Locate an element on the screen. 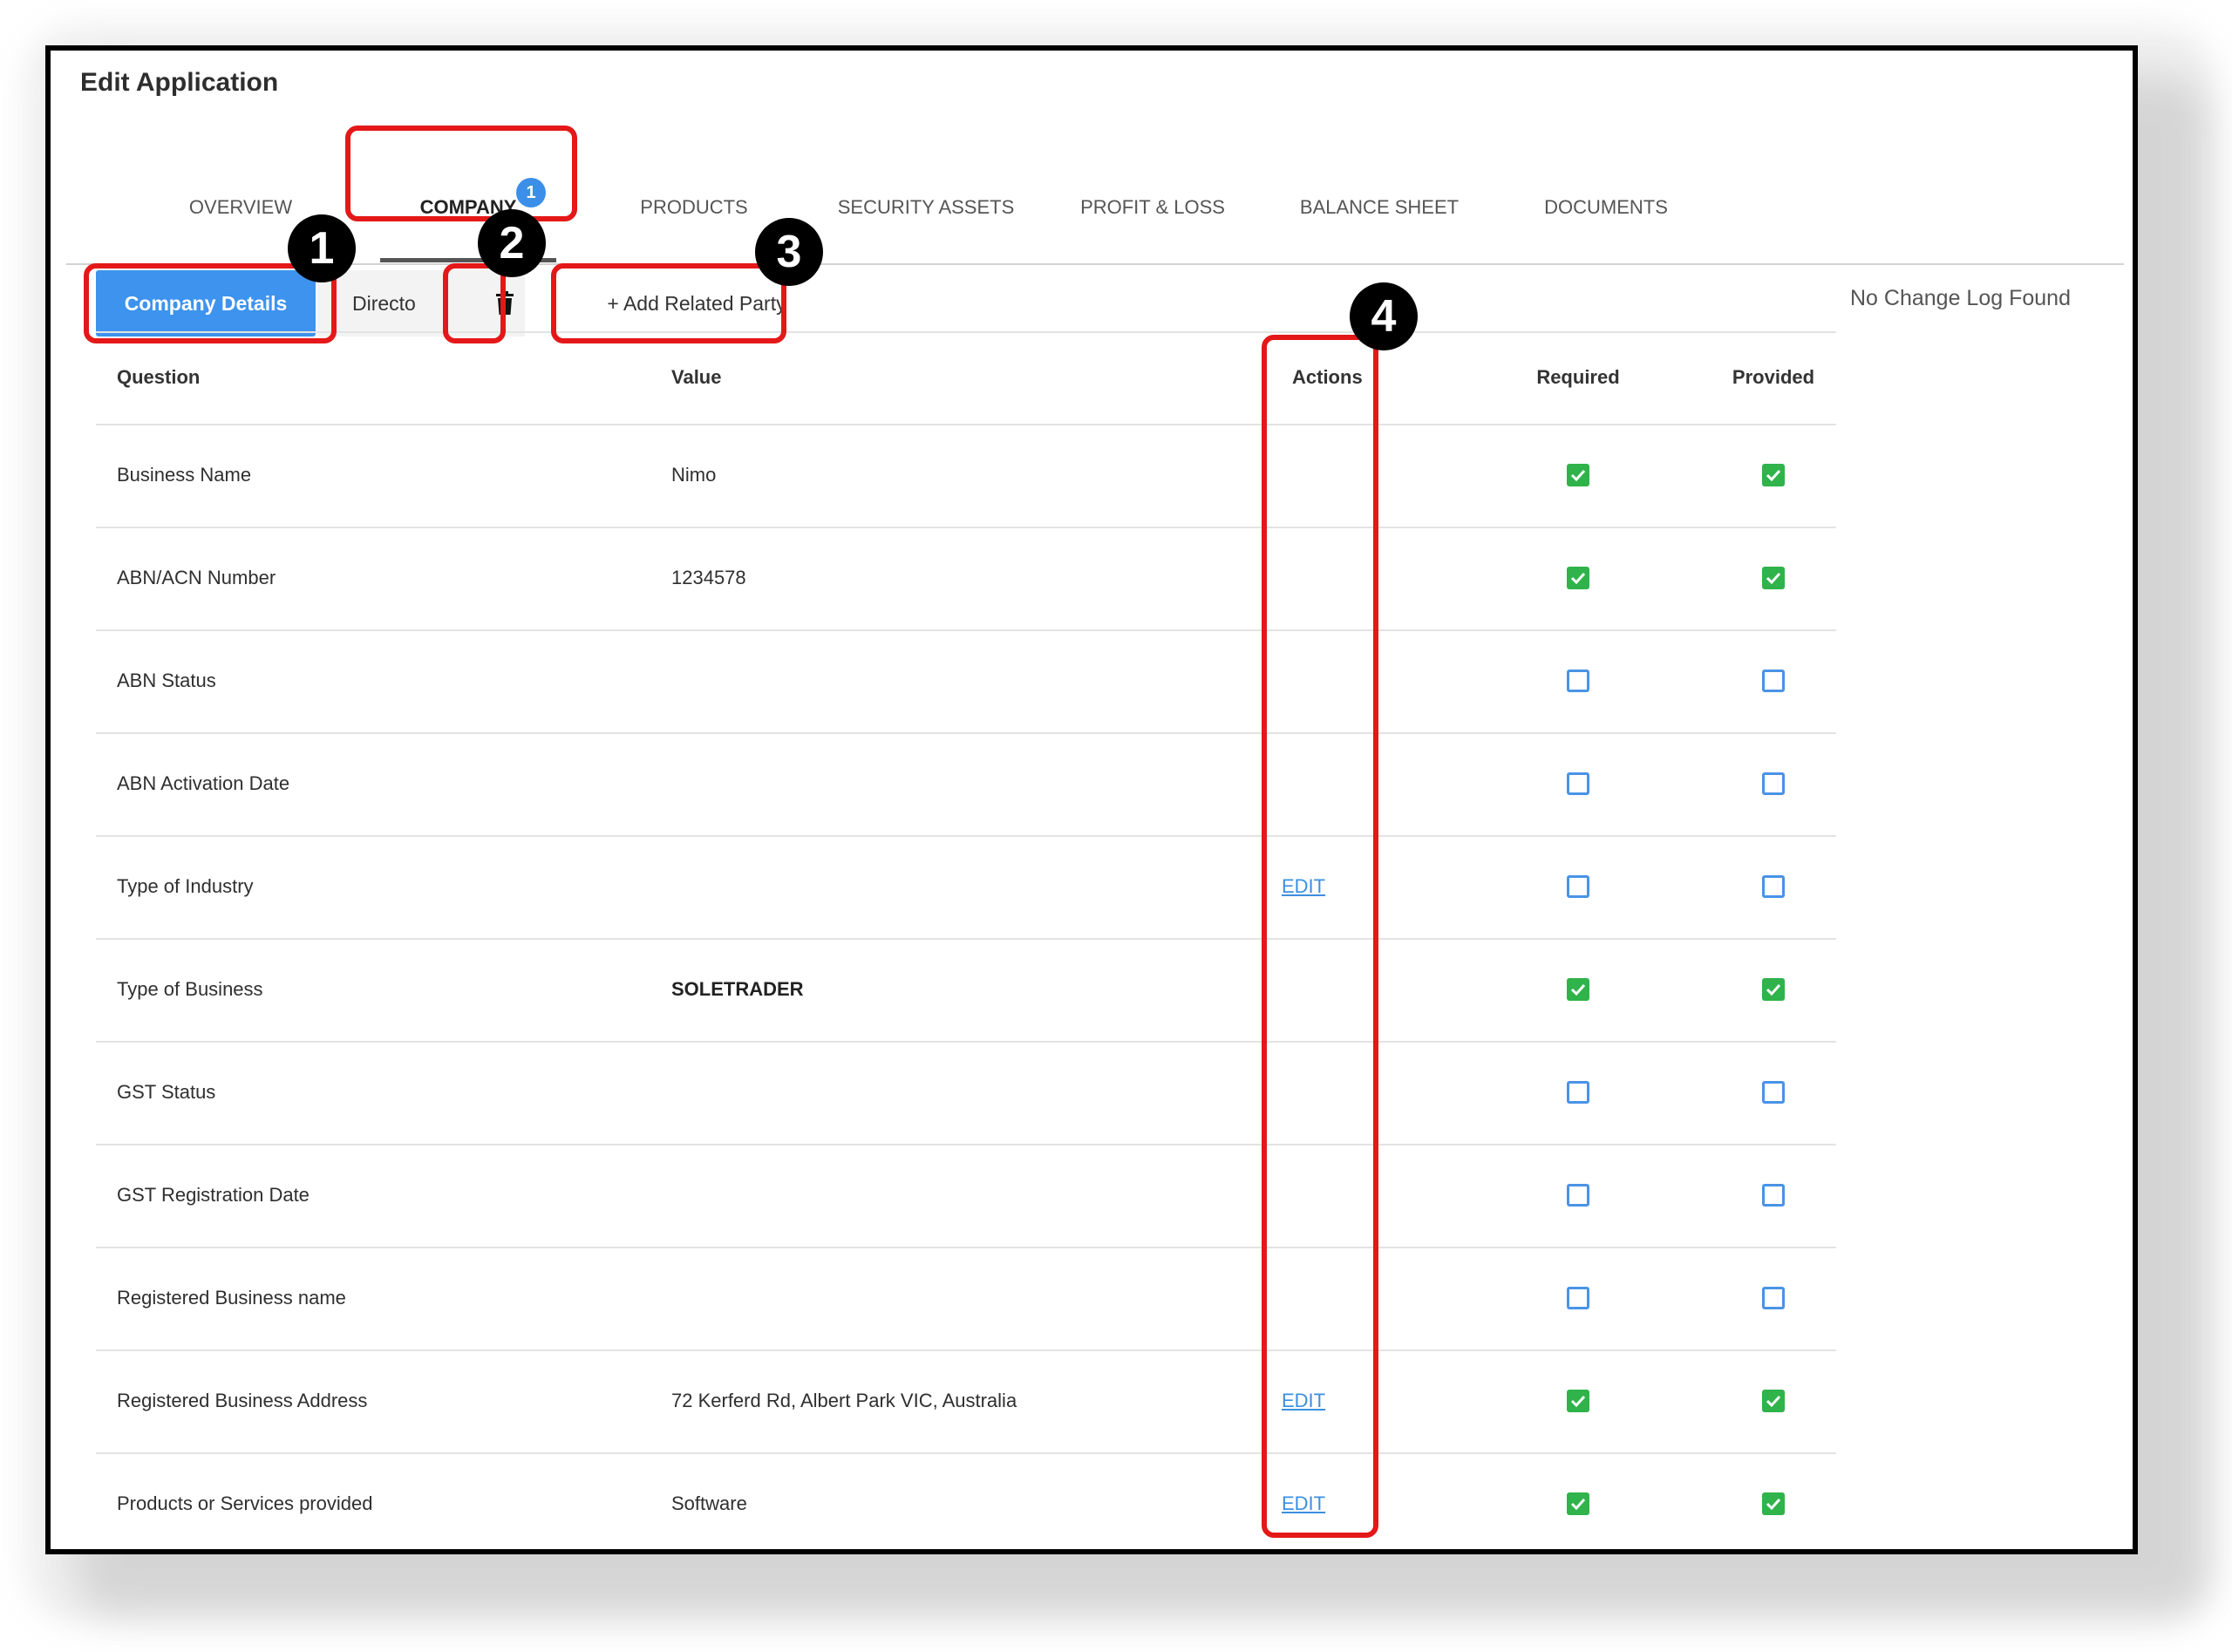  tab-label: DOCUMENTS is located at coordinates (1606, 207).